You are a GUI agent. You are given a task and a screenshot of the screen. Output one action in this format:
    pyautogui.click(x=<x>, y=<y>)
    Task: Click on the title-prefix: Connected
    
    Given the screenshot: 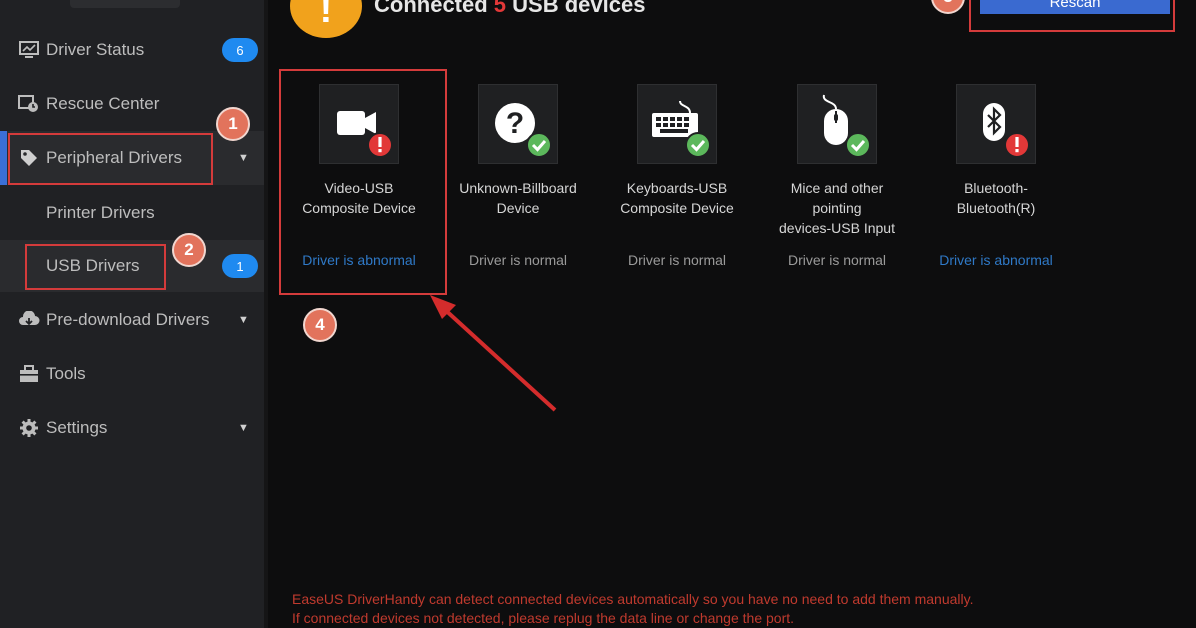 What is the action you would take?
    pyautogui.click(x=434, y=8)
    